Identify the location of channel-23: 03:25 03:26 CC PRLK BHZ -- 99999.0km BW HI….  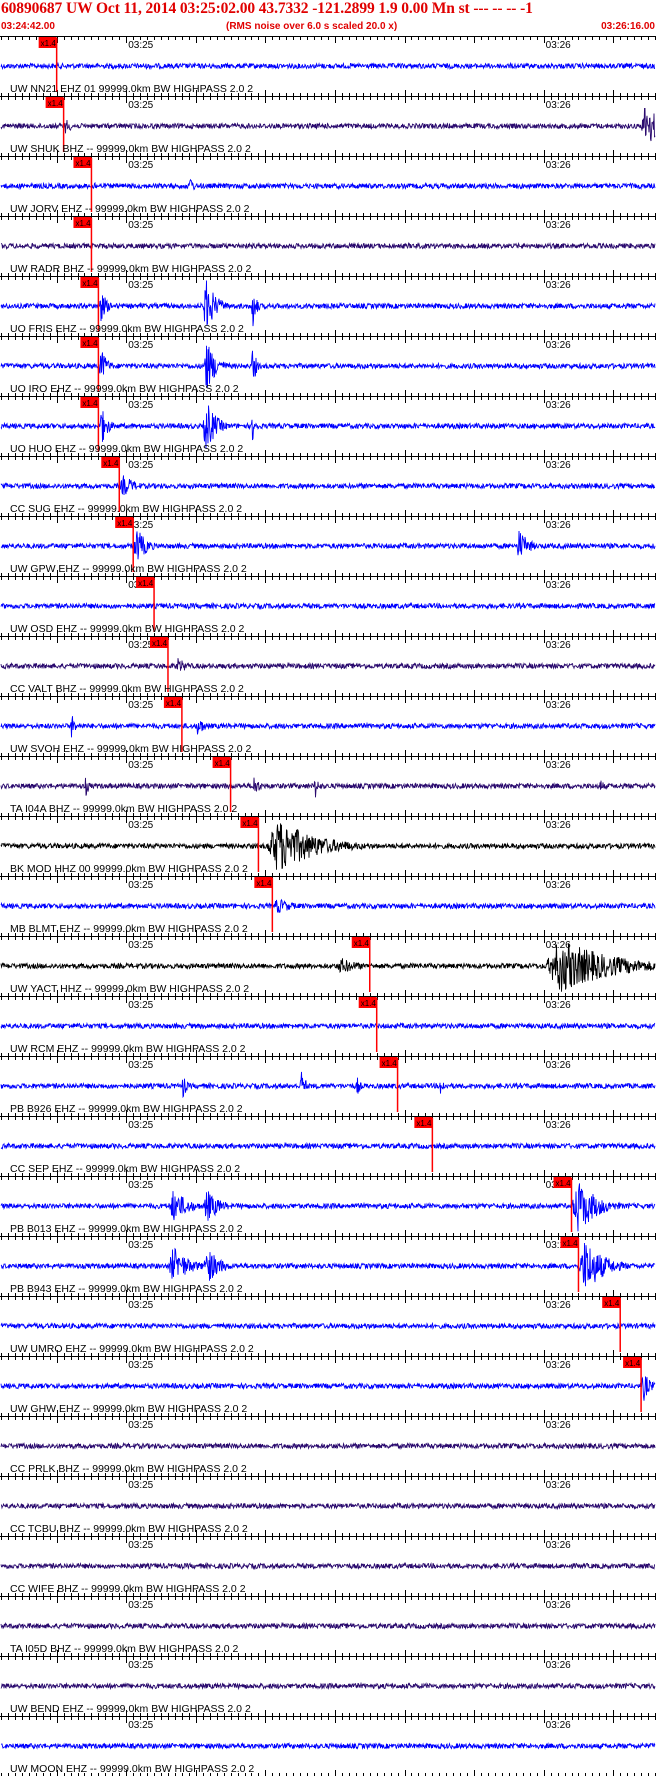
(328, 1446).